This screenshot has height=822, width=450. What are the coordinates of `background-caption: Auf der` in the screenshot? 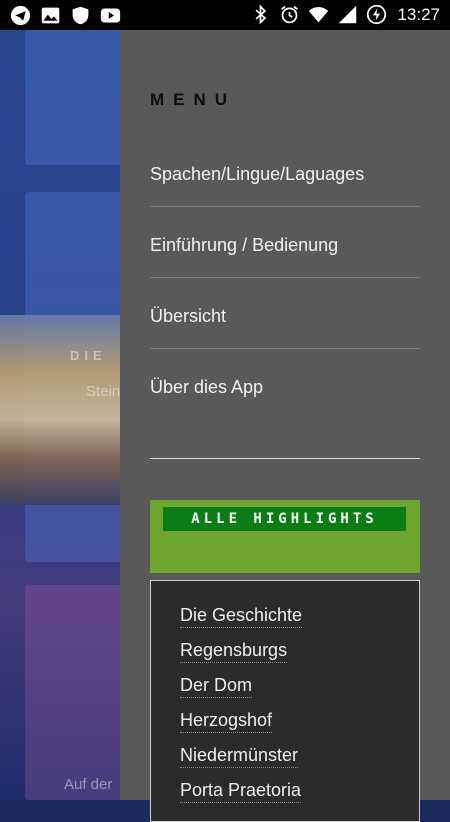 It's located at (88, 784).